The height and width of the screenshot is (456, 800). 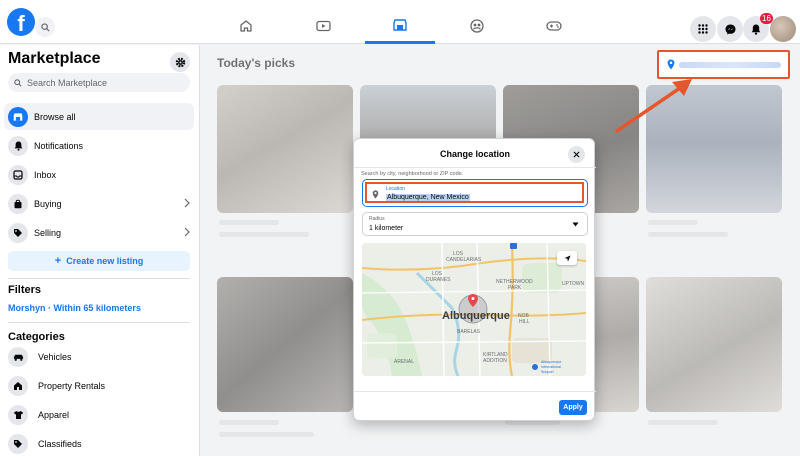 I want to click on groups-icon, so click(x=477, y=26).